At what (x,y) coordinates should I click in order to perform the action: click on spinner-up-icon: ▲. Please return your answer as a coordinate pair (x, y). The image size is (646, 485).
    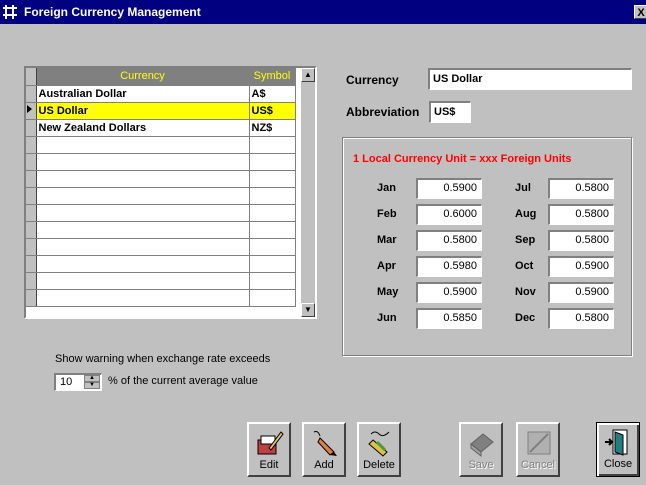
    Looking at the image, I should click on (92, 378).